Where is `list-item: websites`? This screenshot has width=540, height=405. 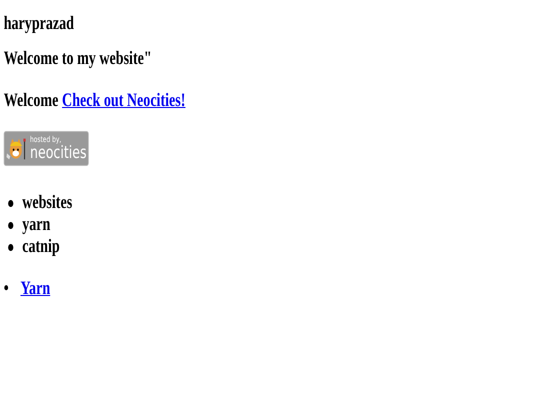
list-item: websites is located at coordinates (47, 203).